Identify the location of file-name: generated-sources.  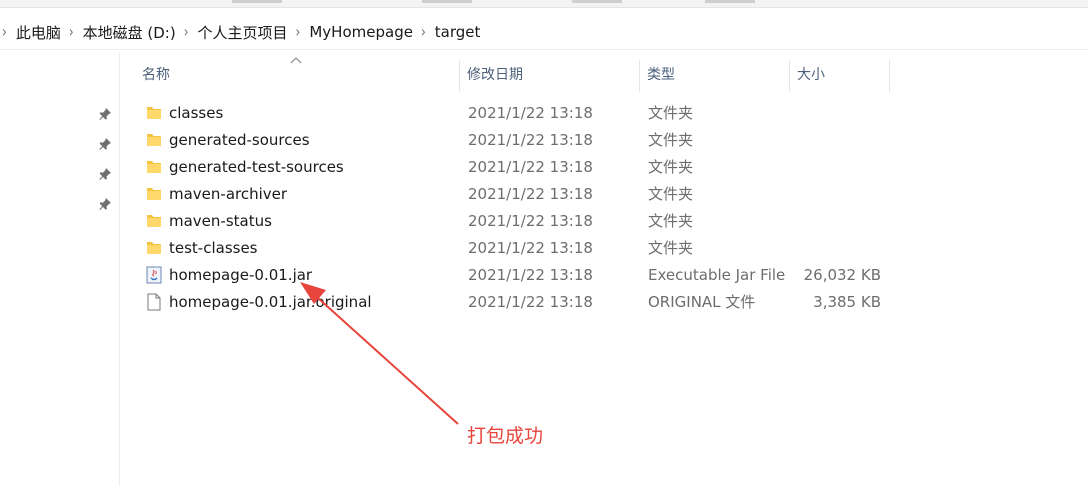
(239, 140).